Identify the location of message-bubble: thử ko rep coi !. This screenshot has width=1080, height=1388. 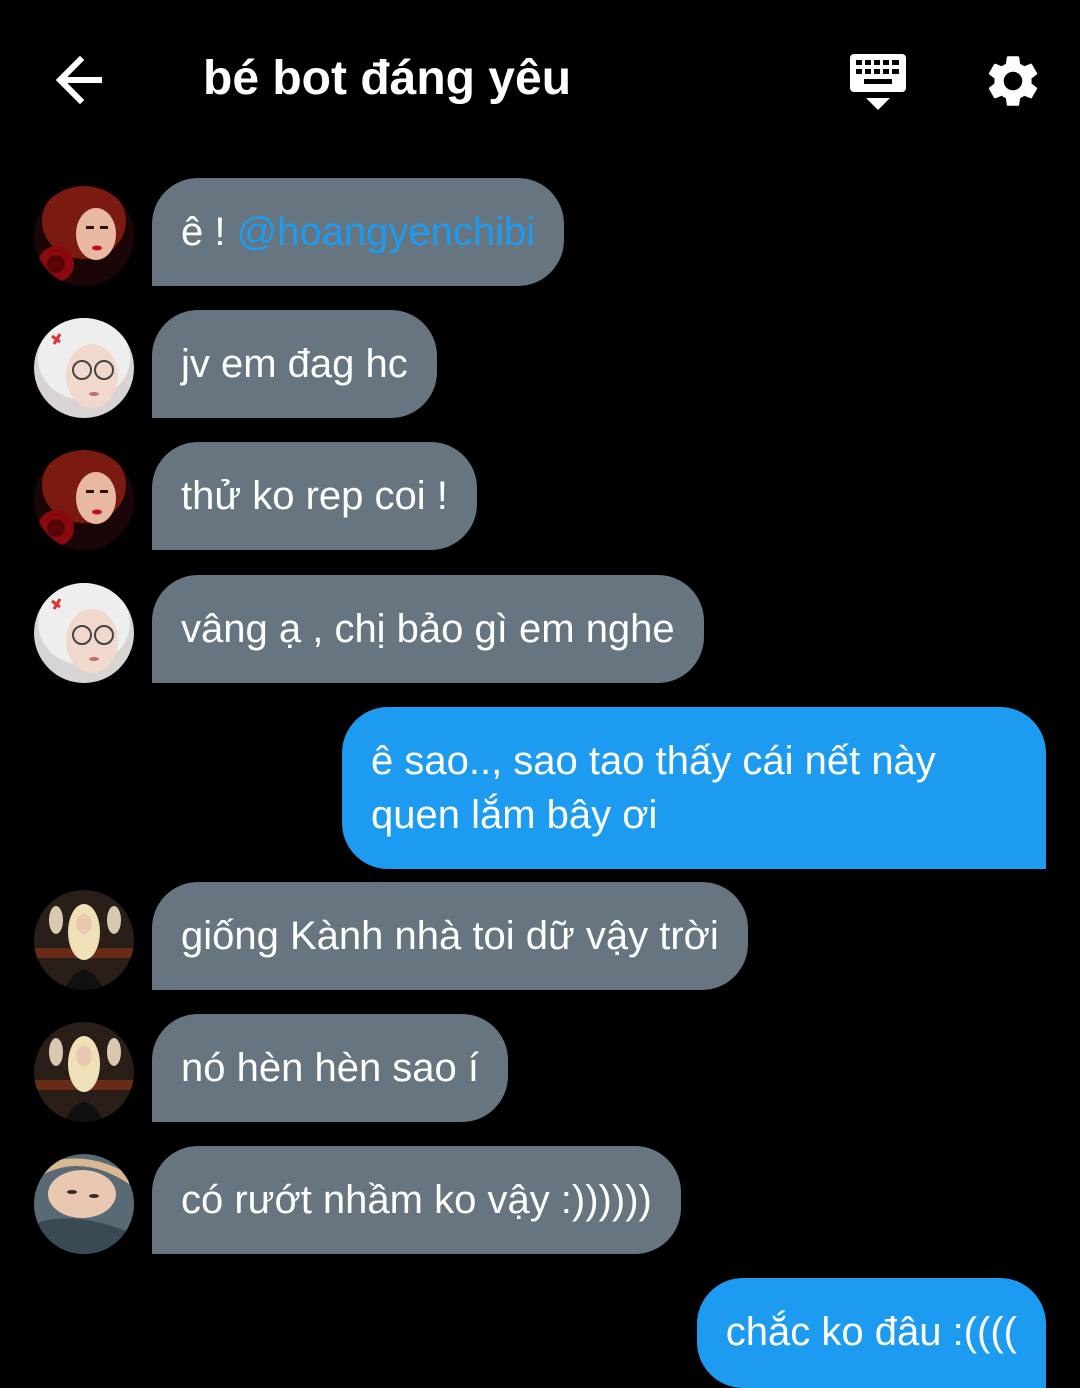
(314, 496).